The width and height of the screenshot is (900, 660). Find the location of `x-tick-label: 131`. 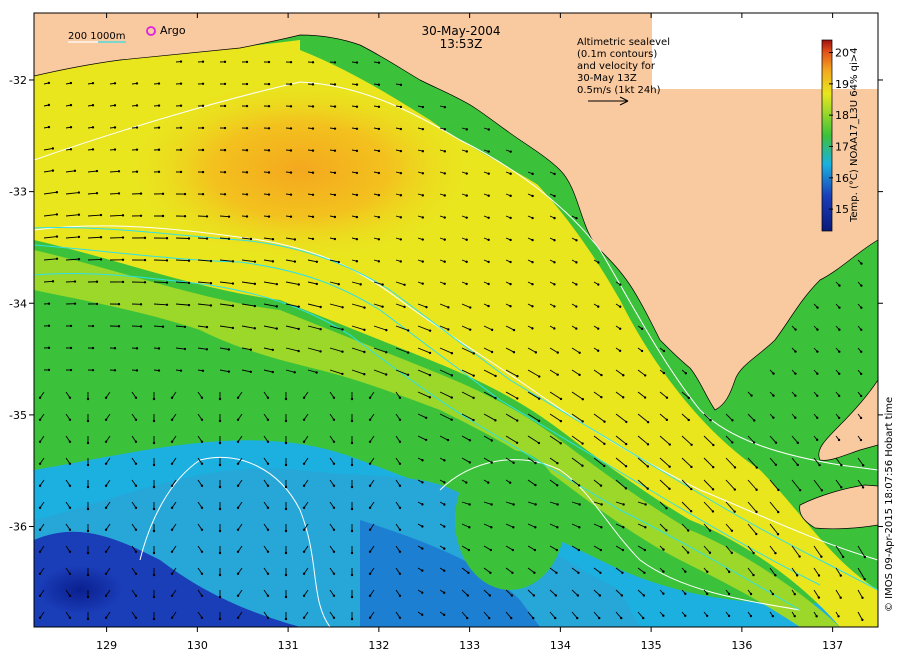

x-tick-label: 131 is located at coordinates (288, 645).